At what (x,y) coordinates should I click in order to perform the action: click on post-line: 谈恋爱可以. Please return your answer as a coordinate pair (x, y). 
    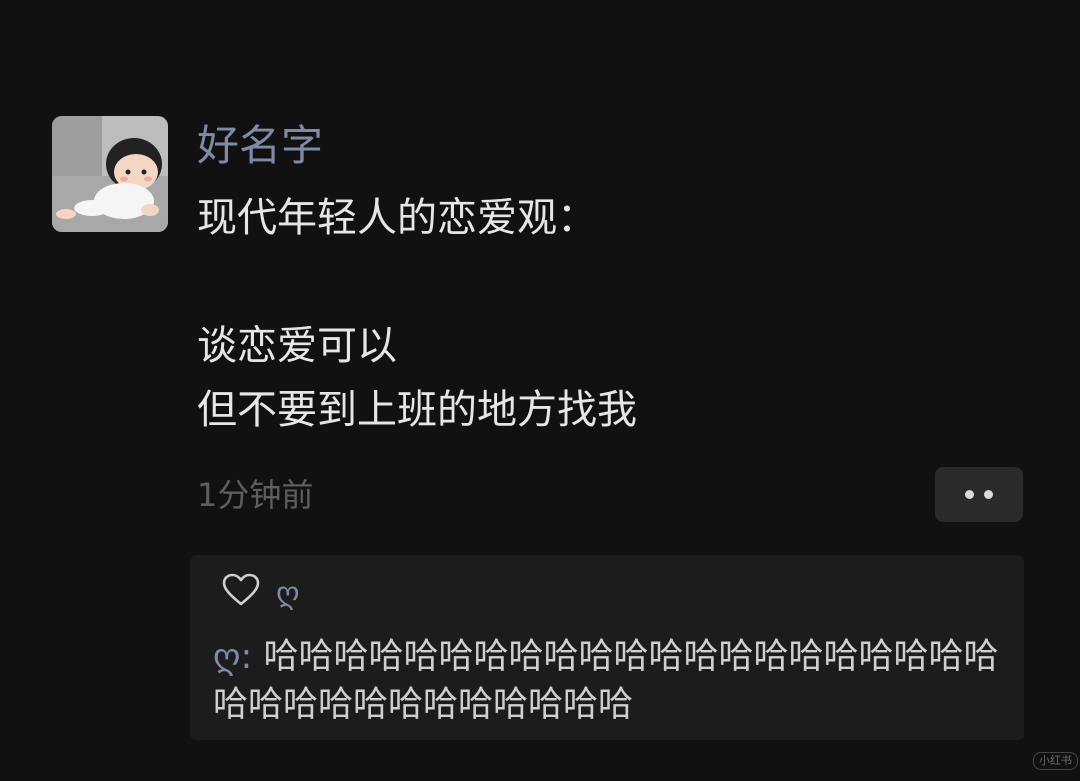
    Looking at the image, I should click on (297, 346).